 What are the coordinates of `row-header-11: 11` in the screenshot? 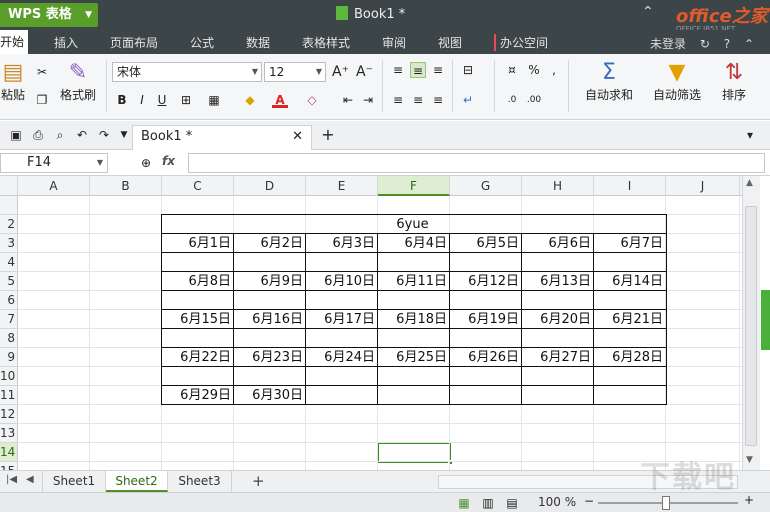 It's located at (9, 395).